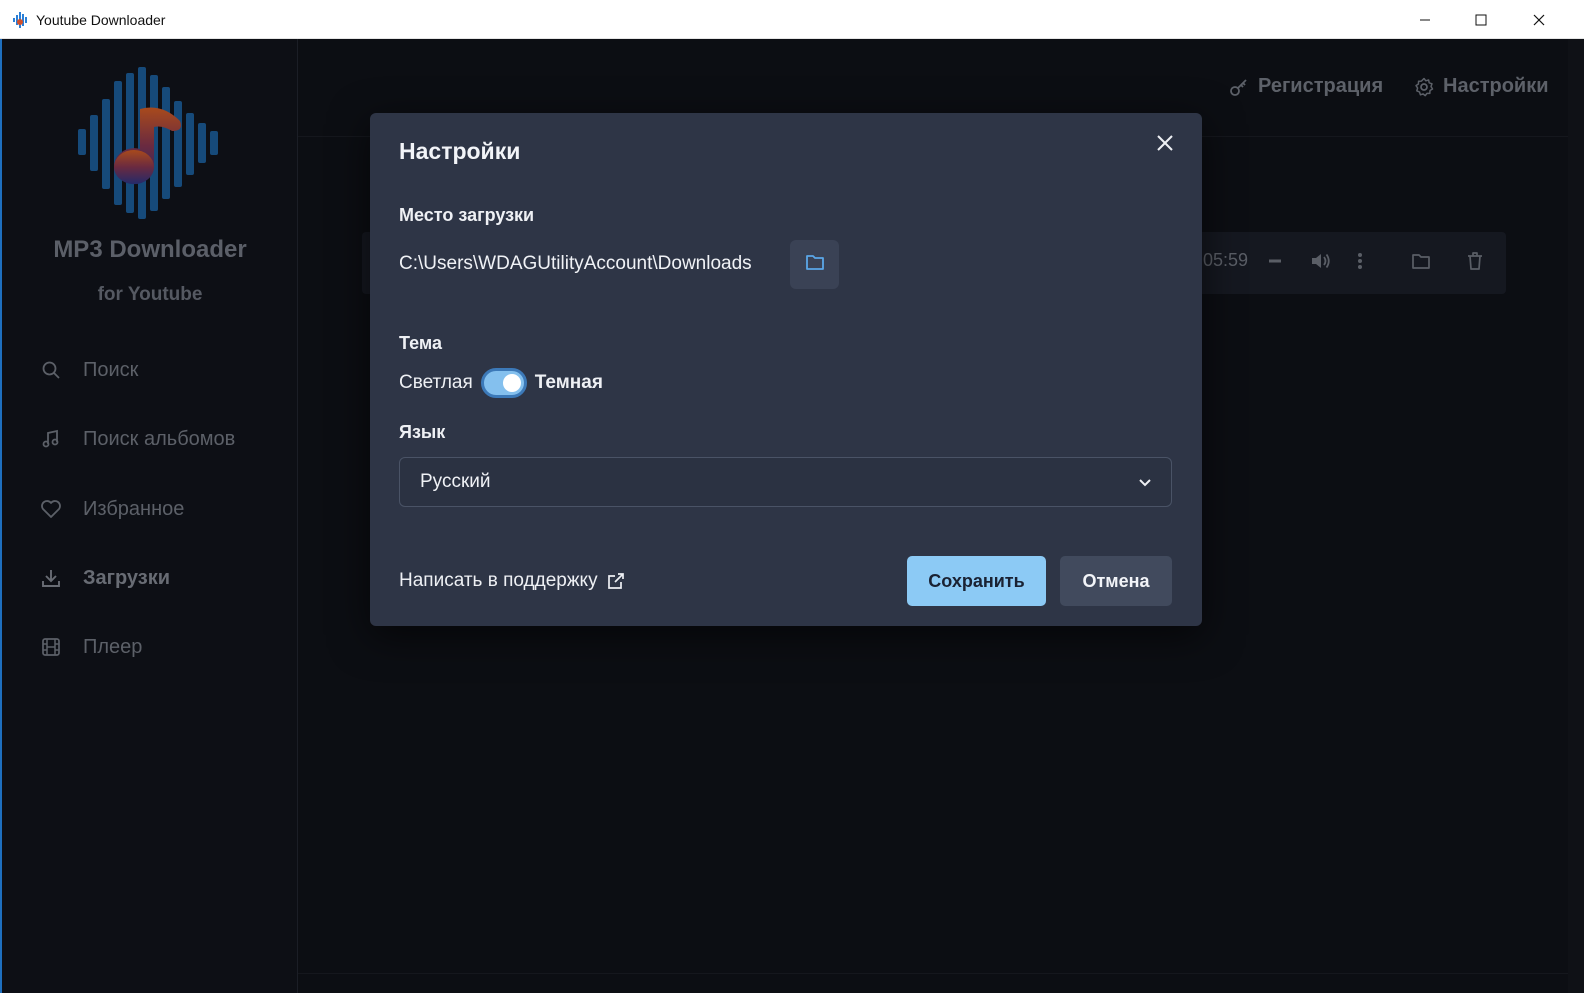 This screenshot has width=1584, height=993. Describe the element at coordinates (455, 481) in the screenshot. I see `language-select-value: Русский` at that location.